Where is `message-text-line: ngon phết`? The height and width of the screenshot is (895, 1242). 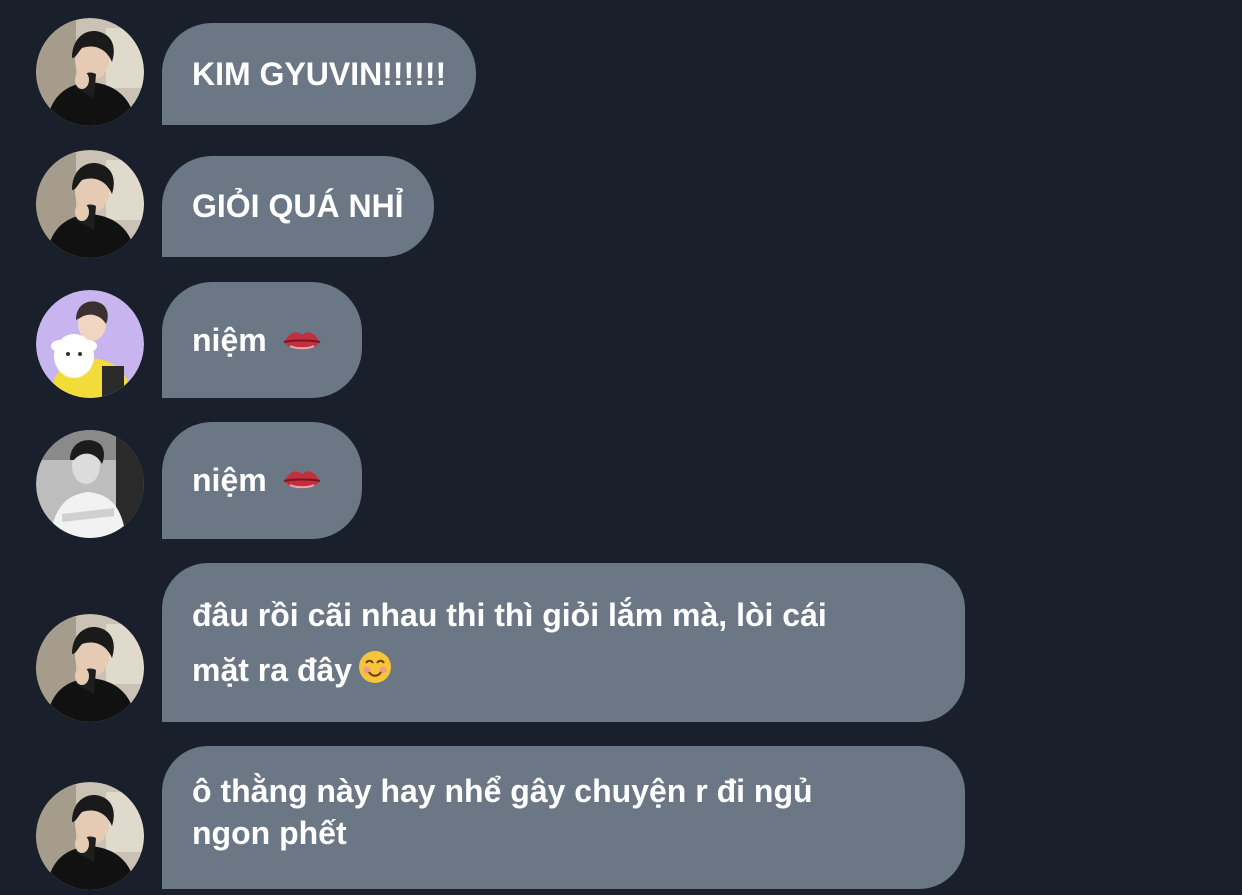 message-text-line: ngon phết is located at coordinates (269, 833).